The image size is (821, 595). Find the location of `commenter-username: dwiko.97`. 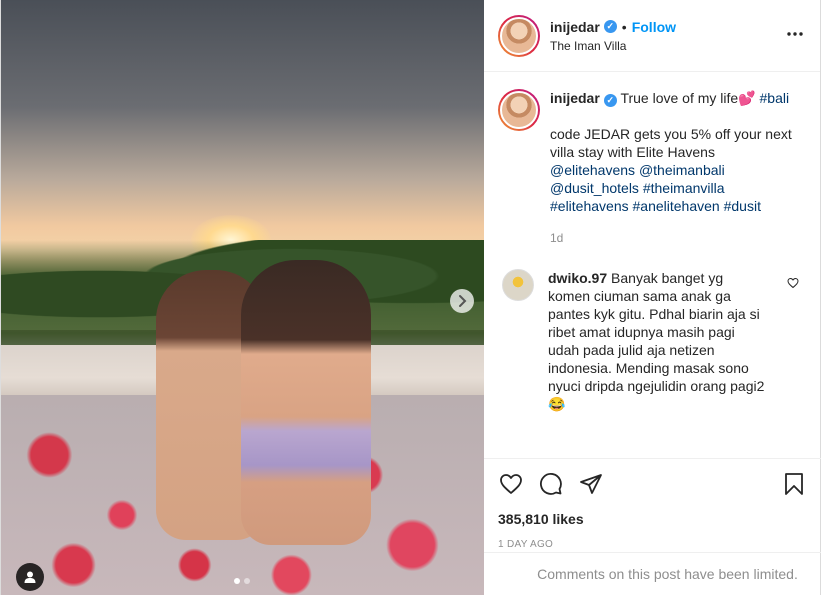

commenter-username: dwiko.97 is located at coordinates (577, 278).